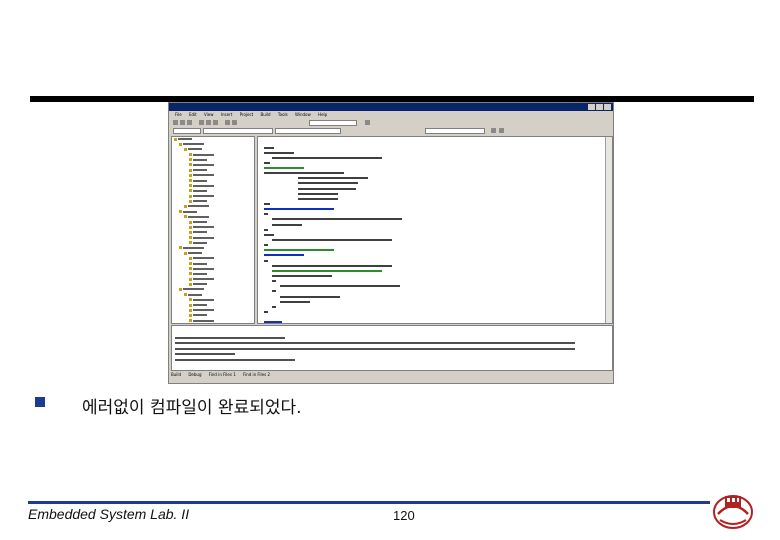 The height and width of the screenshot is (540, 780). Describe the element at coordinates (455, 131) in the screenshot. I see `device-combo` at that location.